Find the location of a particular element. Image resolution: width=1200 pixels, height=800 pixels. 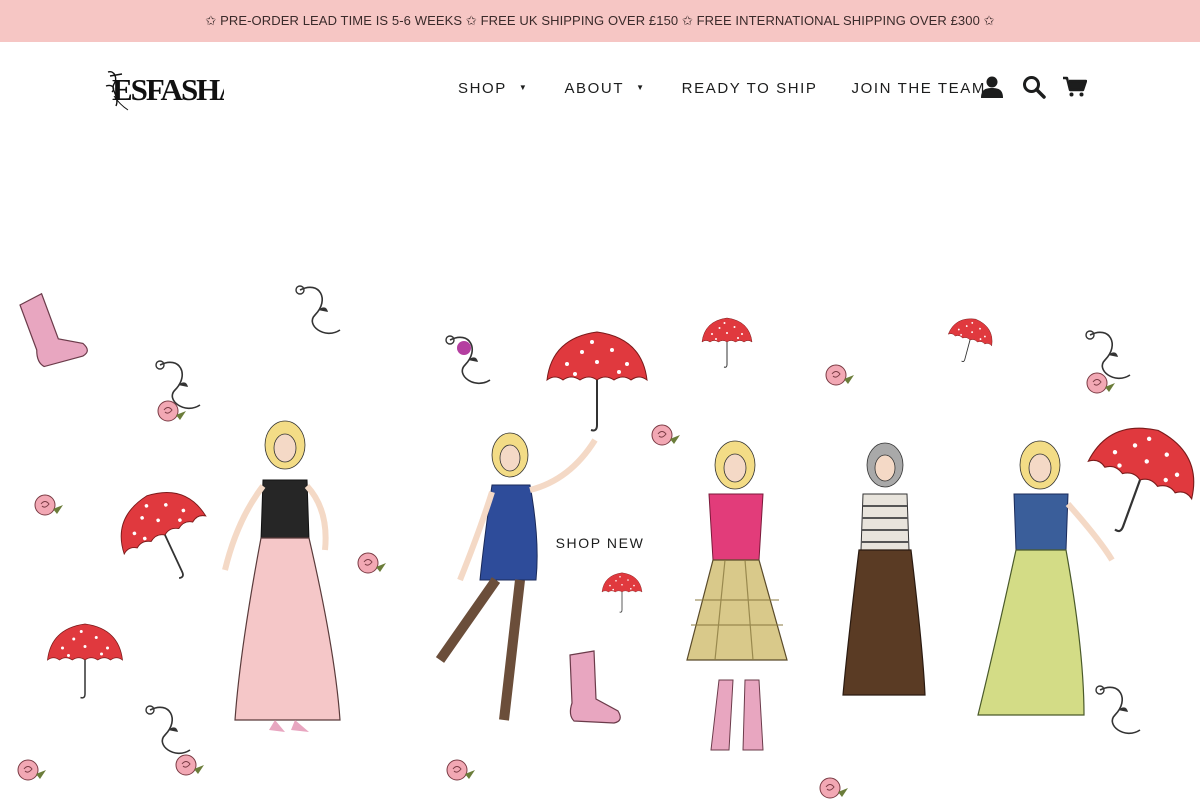

shop-new-cta: SHOP NEW is located at coordinates (600, 543).